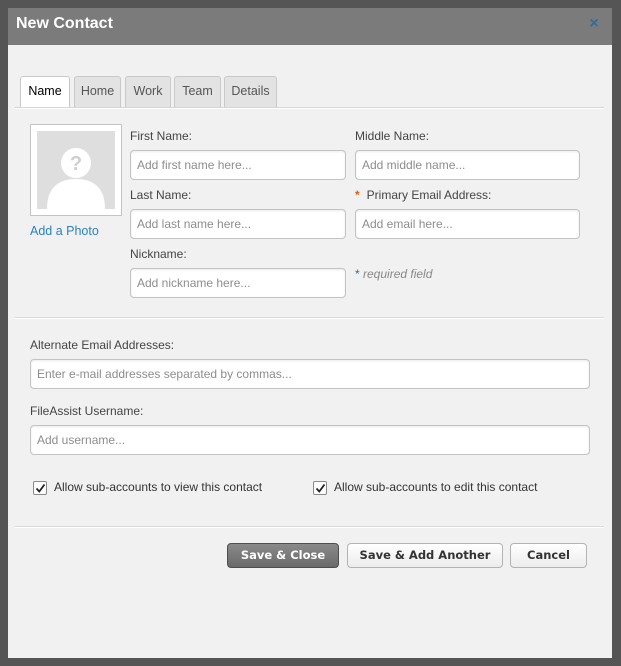 The height and width of the screenshot is (666, 621). Describe the element at coordinates (161, 136) in the screenshot. I see `first-name-label: First Name:` at that location.